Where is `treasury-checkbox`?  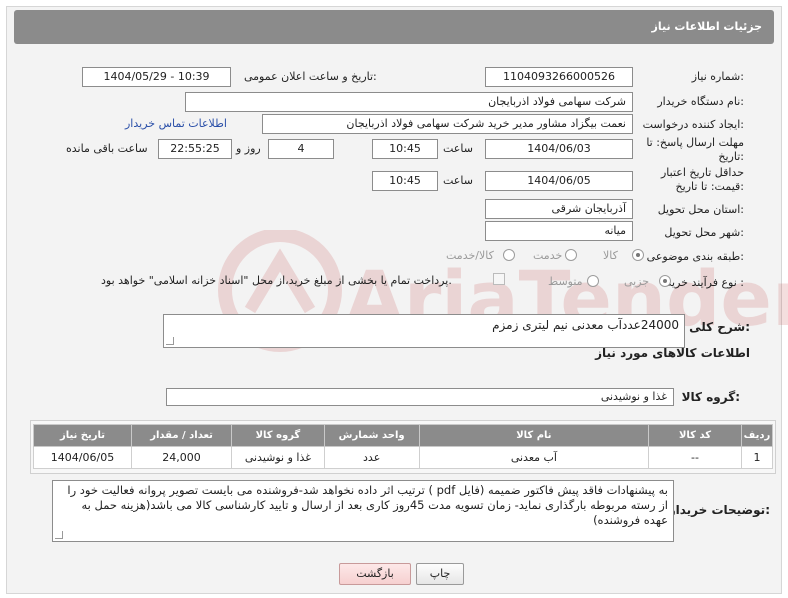 treasury-checkbox is located at coordinates (499, 279).